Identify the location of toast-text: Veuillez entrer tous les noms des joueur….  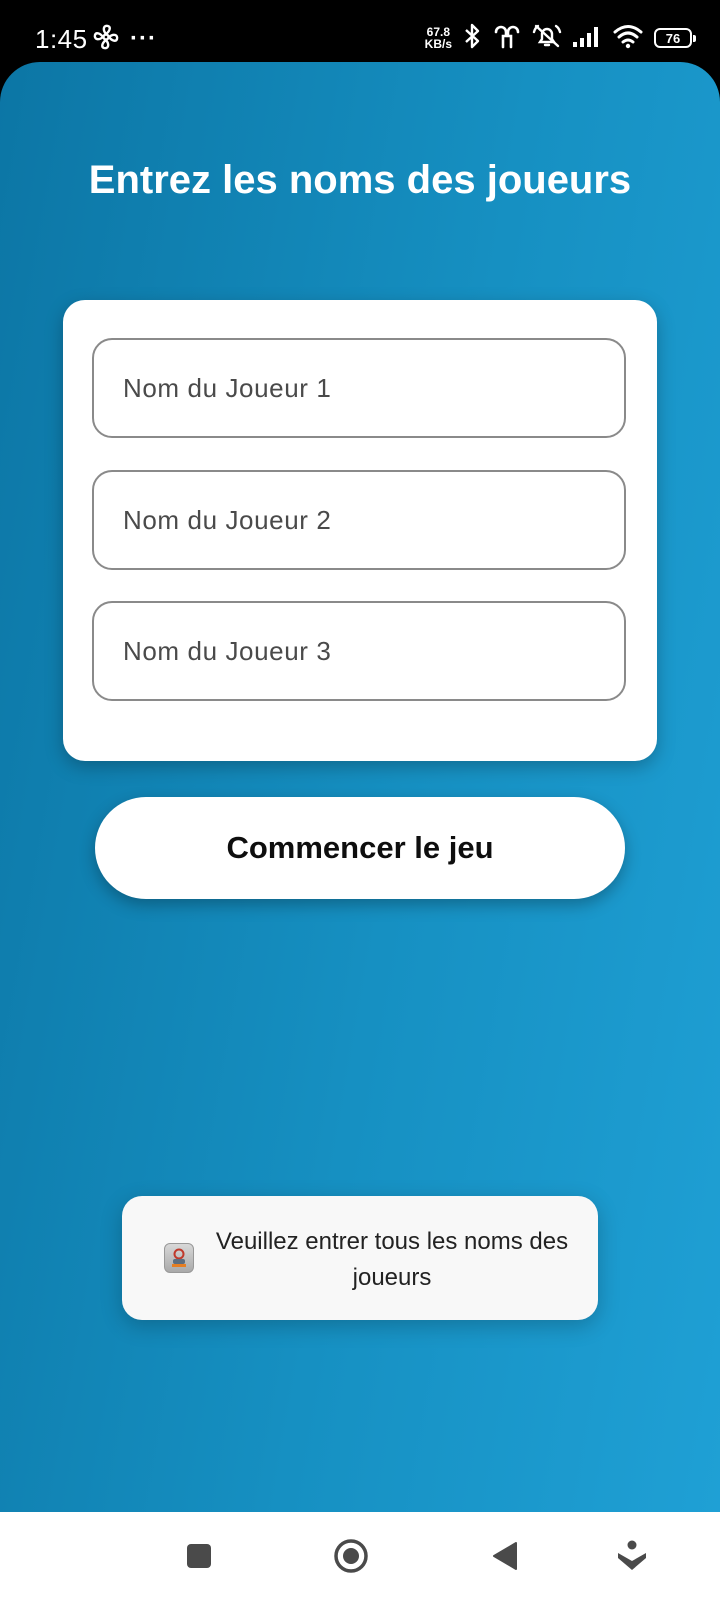
(392, 1259).